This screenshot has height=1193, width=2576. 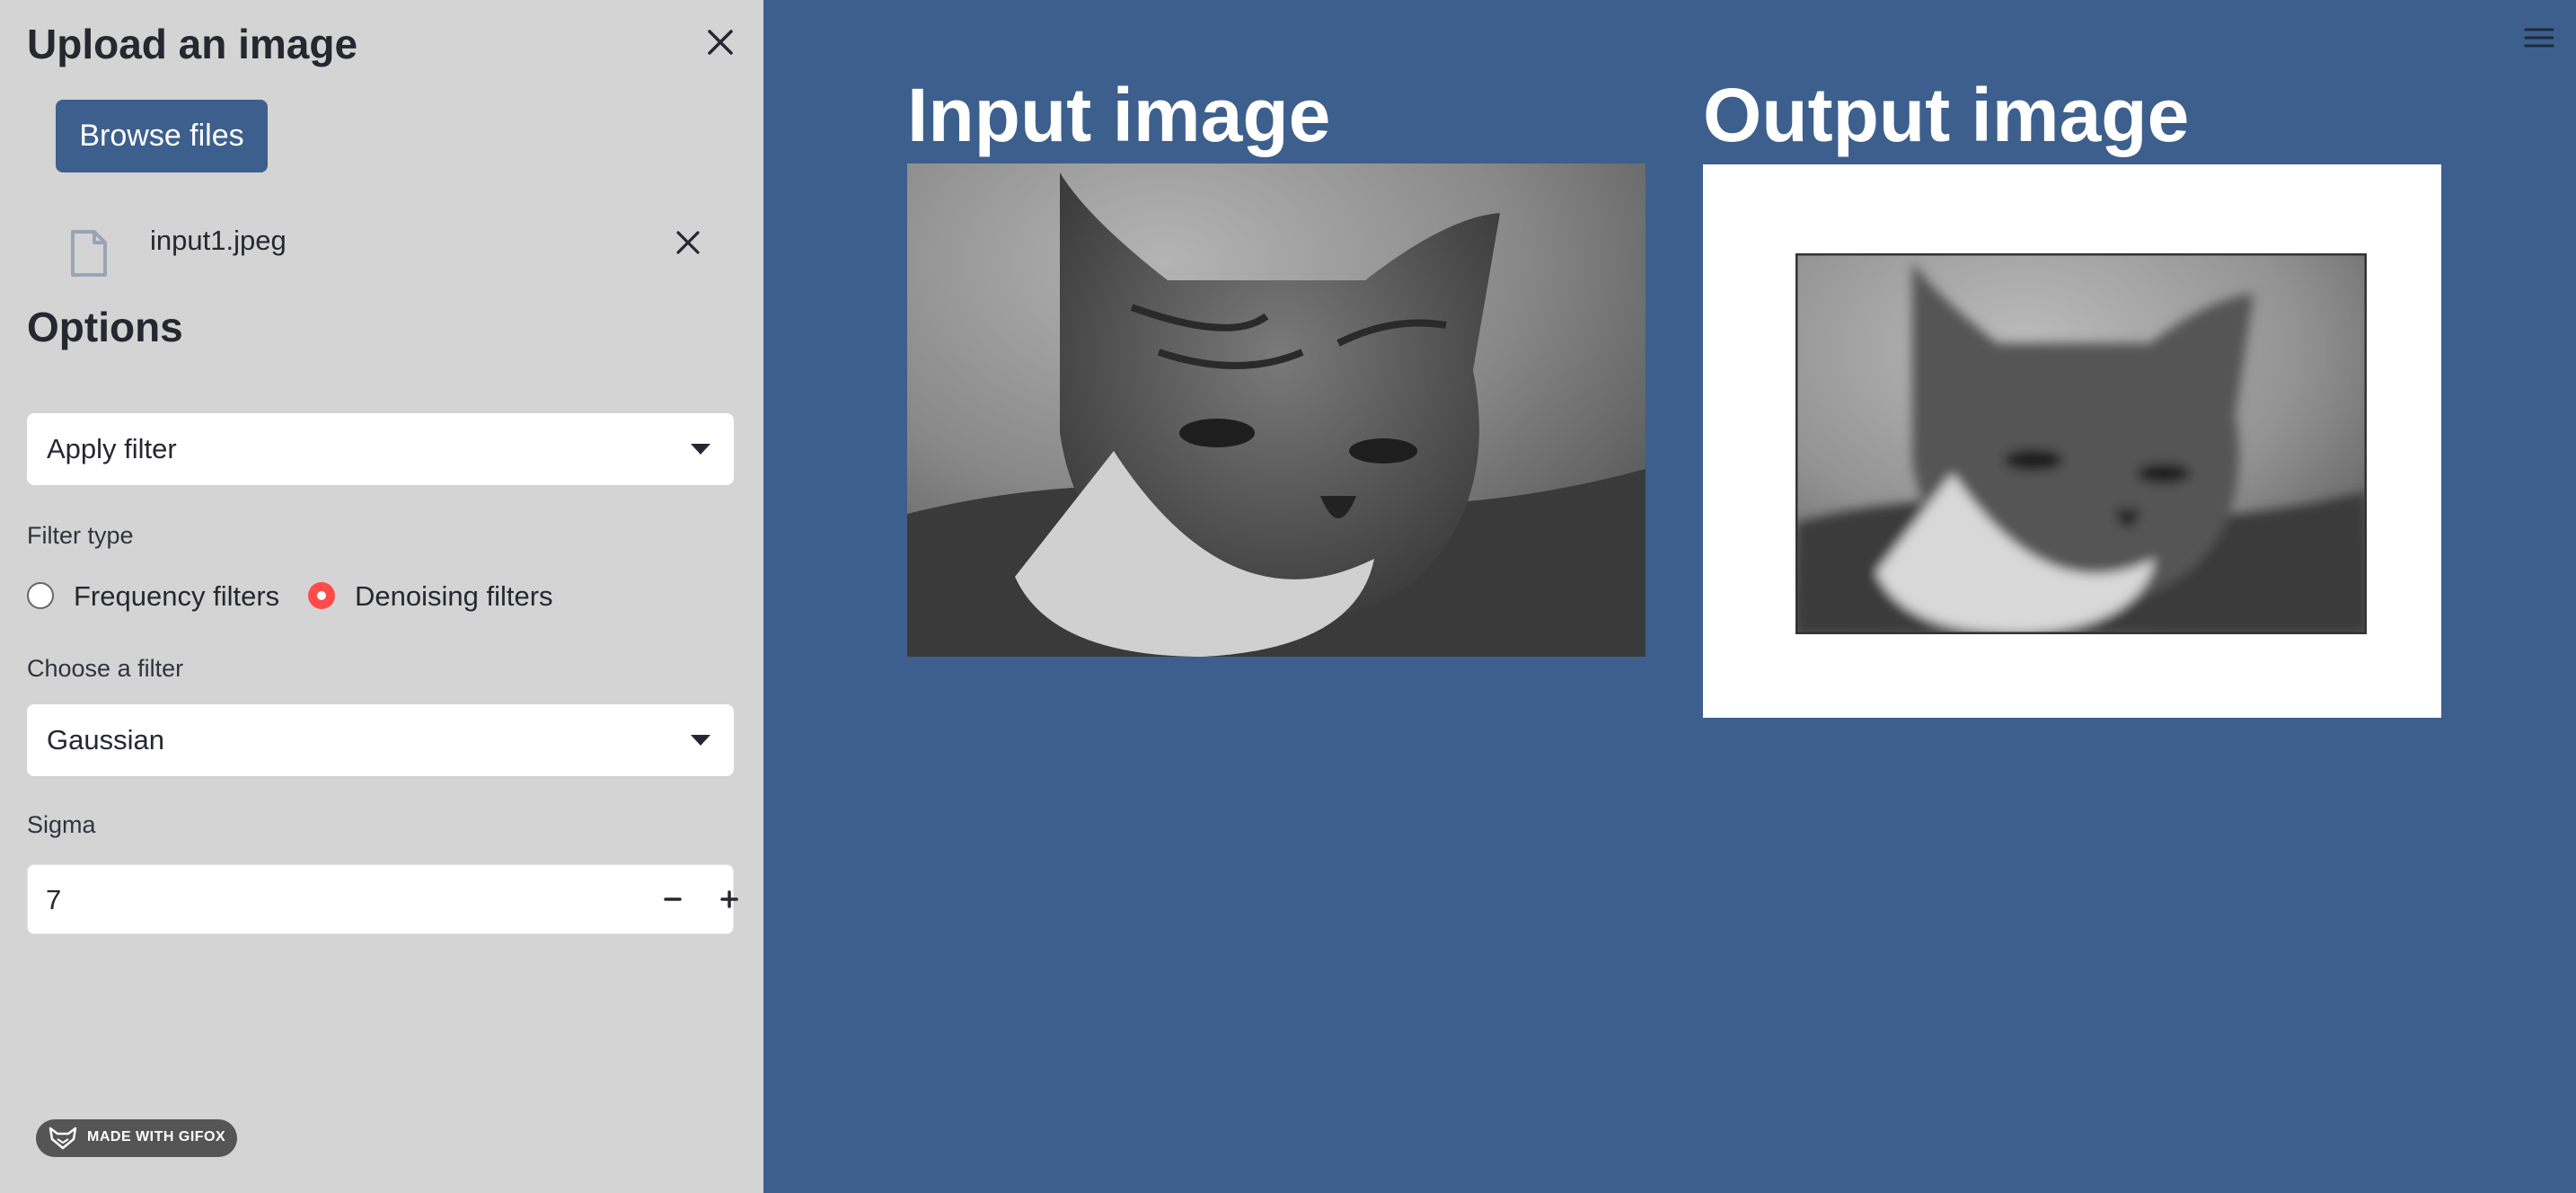 What do you see at coordinates (80, 535) in the screenshot?
I see `filter-type-label: Filter type` at bounding box center [80, 535].